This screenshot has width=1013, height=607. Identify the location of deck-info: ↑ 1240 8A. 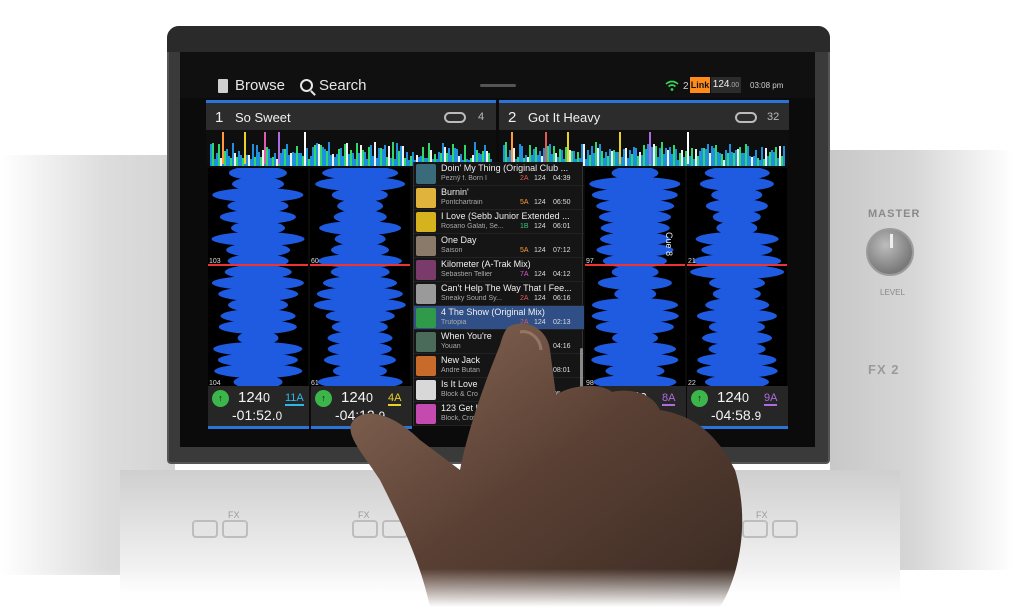
(635, 407).